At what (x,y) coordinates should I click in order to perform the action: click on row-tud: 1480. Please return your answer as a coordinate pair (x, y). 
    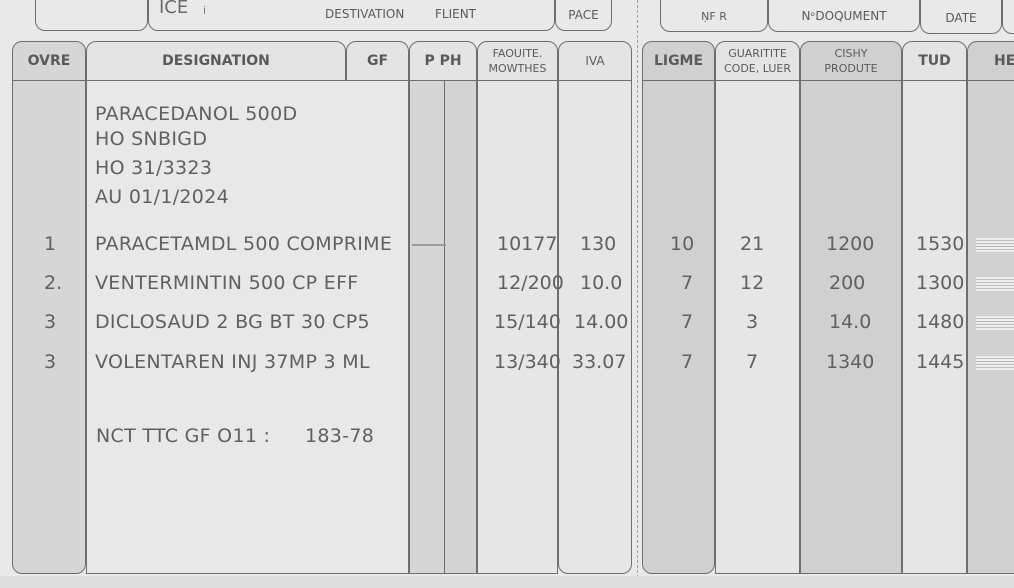
    Looking at the image, I should click on (940, 322).